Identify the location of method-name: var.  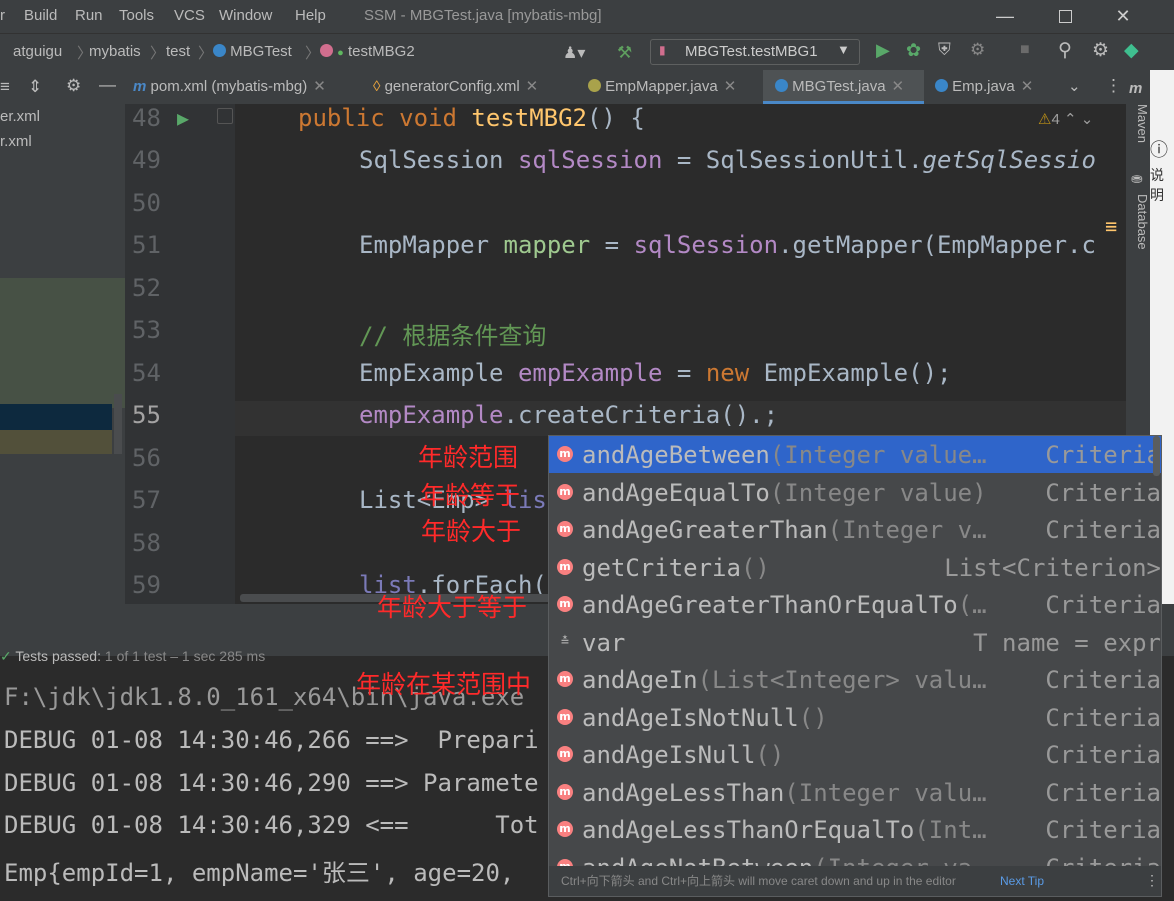
(604, 642).